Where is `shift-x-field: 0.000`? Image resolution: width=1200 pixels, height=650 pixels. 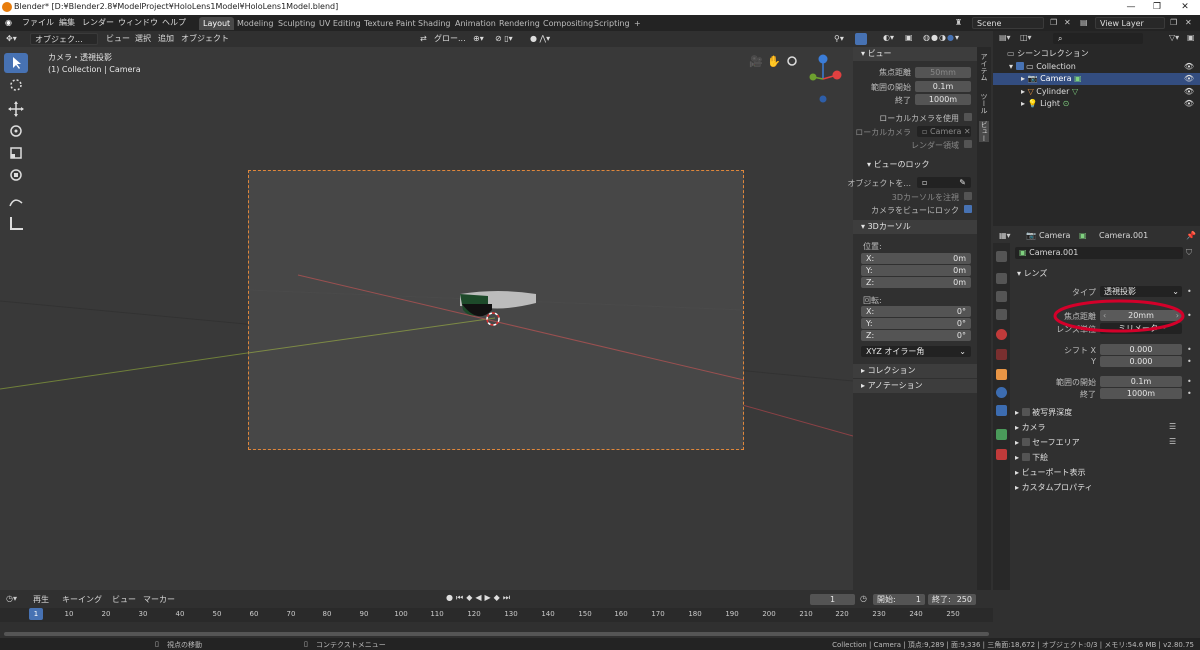
shift-x-field: 0.000 is located at coordinates (1141, 349).